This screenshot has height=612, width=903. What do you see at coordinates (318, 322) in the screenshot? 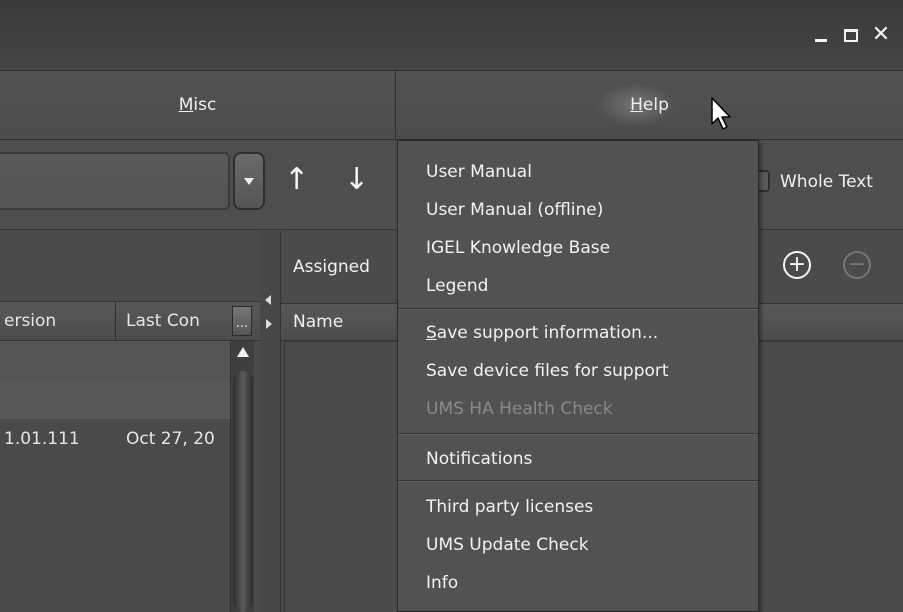
I see `column-name: Name` at bounding box center [318, 322].